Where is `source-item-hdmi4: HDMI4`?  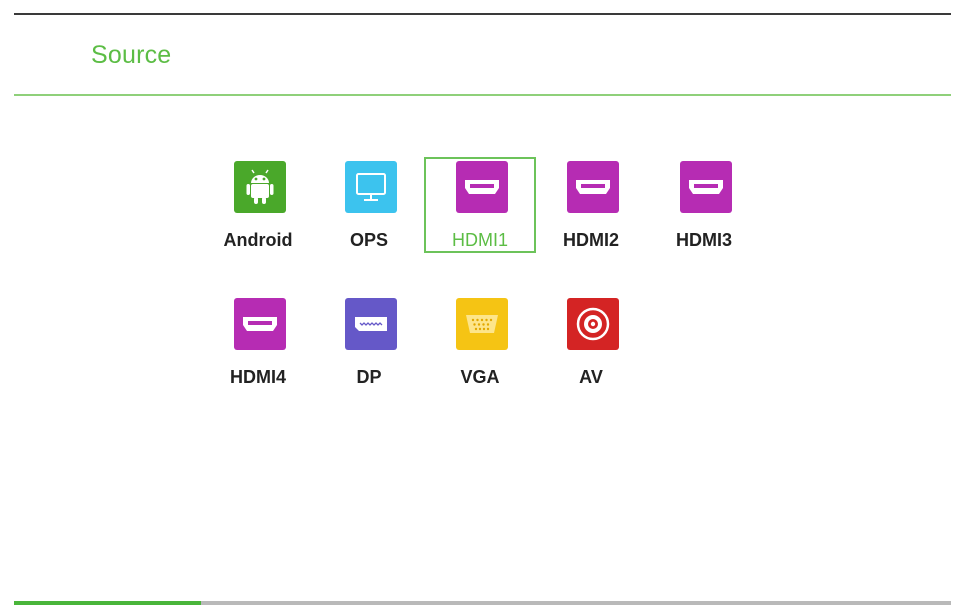
source-item-hdmi4: HDMI4 is located at coordinates (258, 342).